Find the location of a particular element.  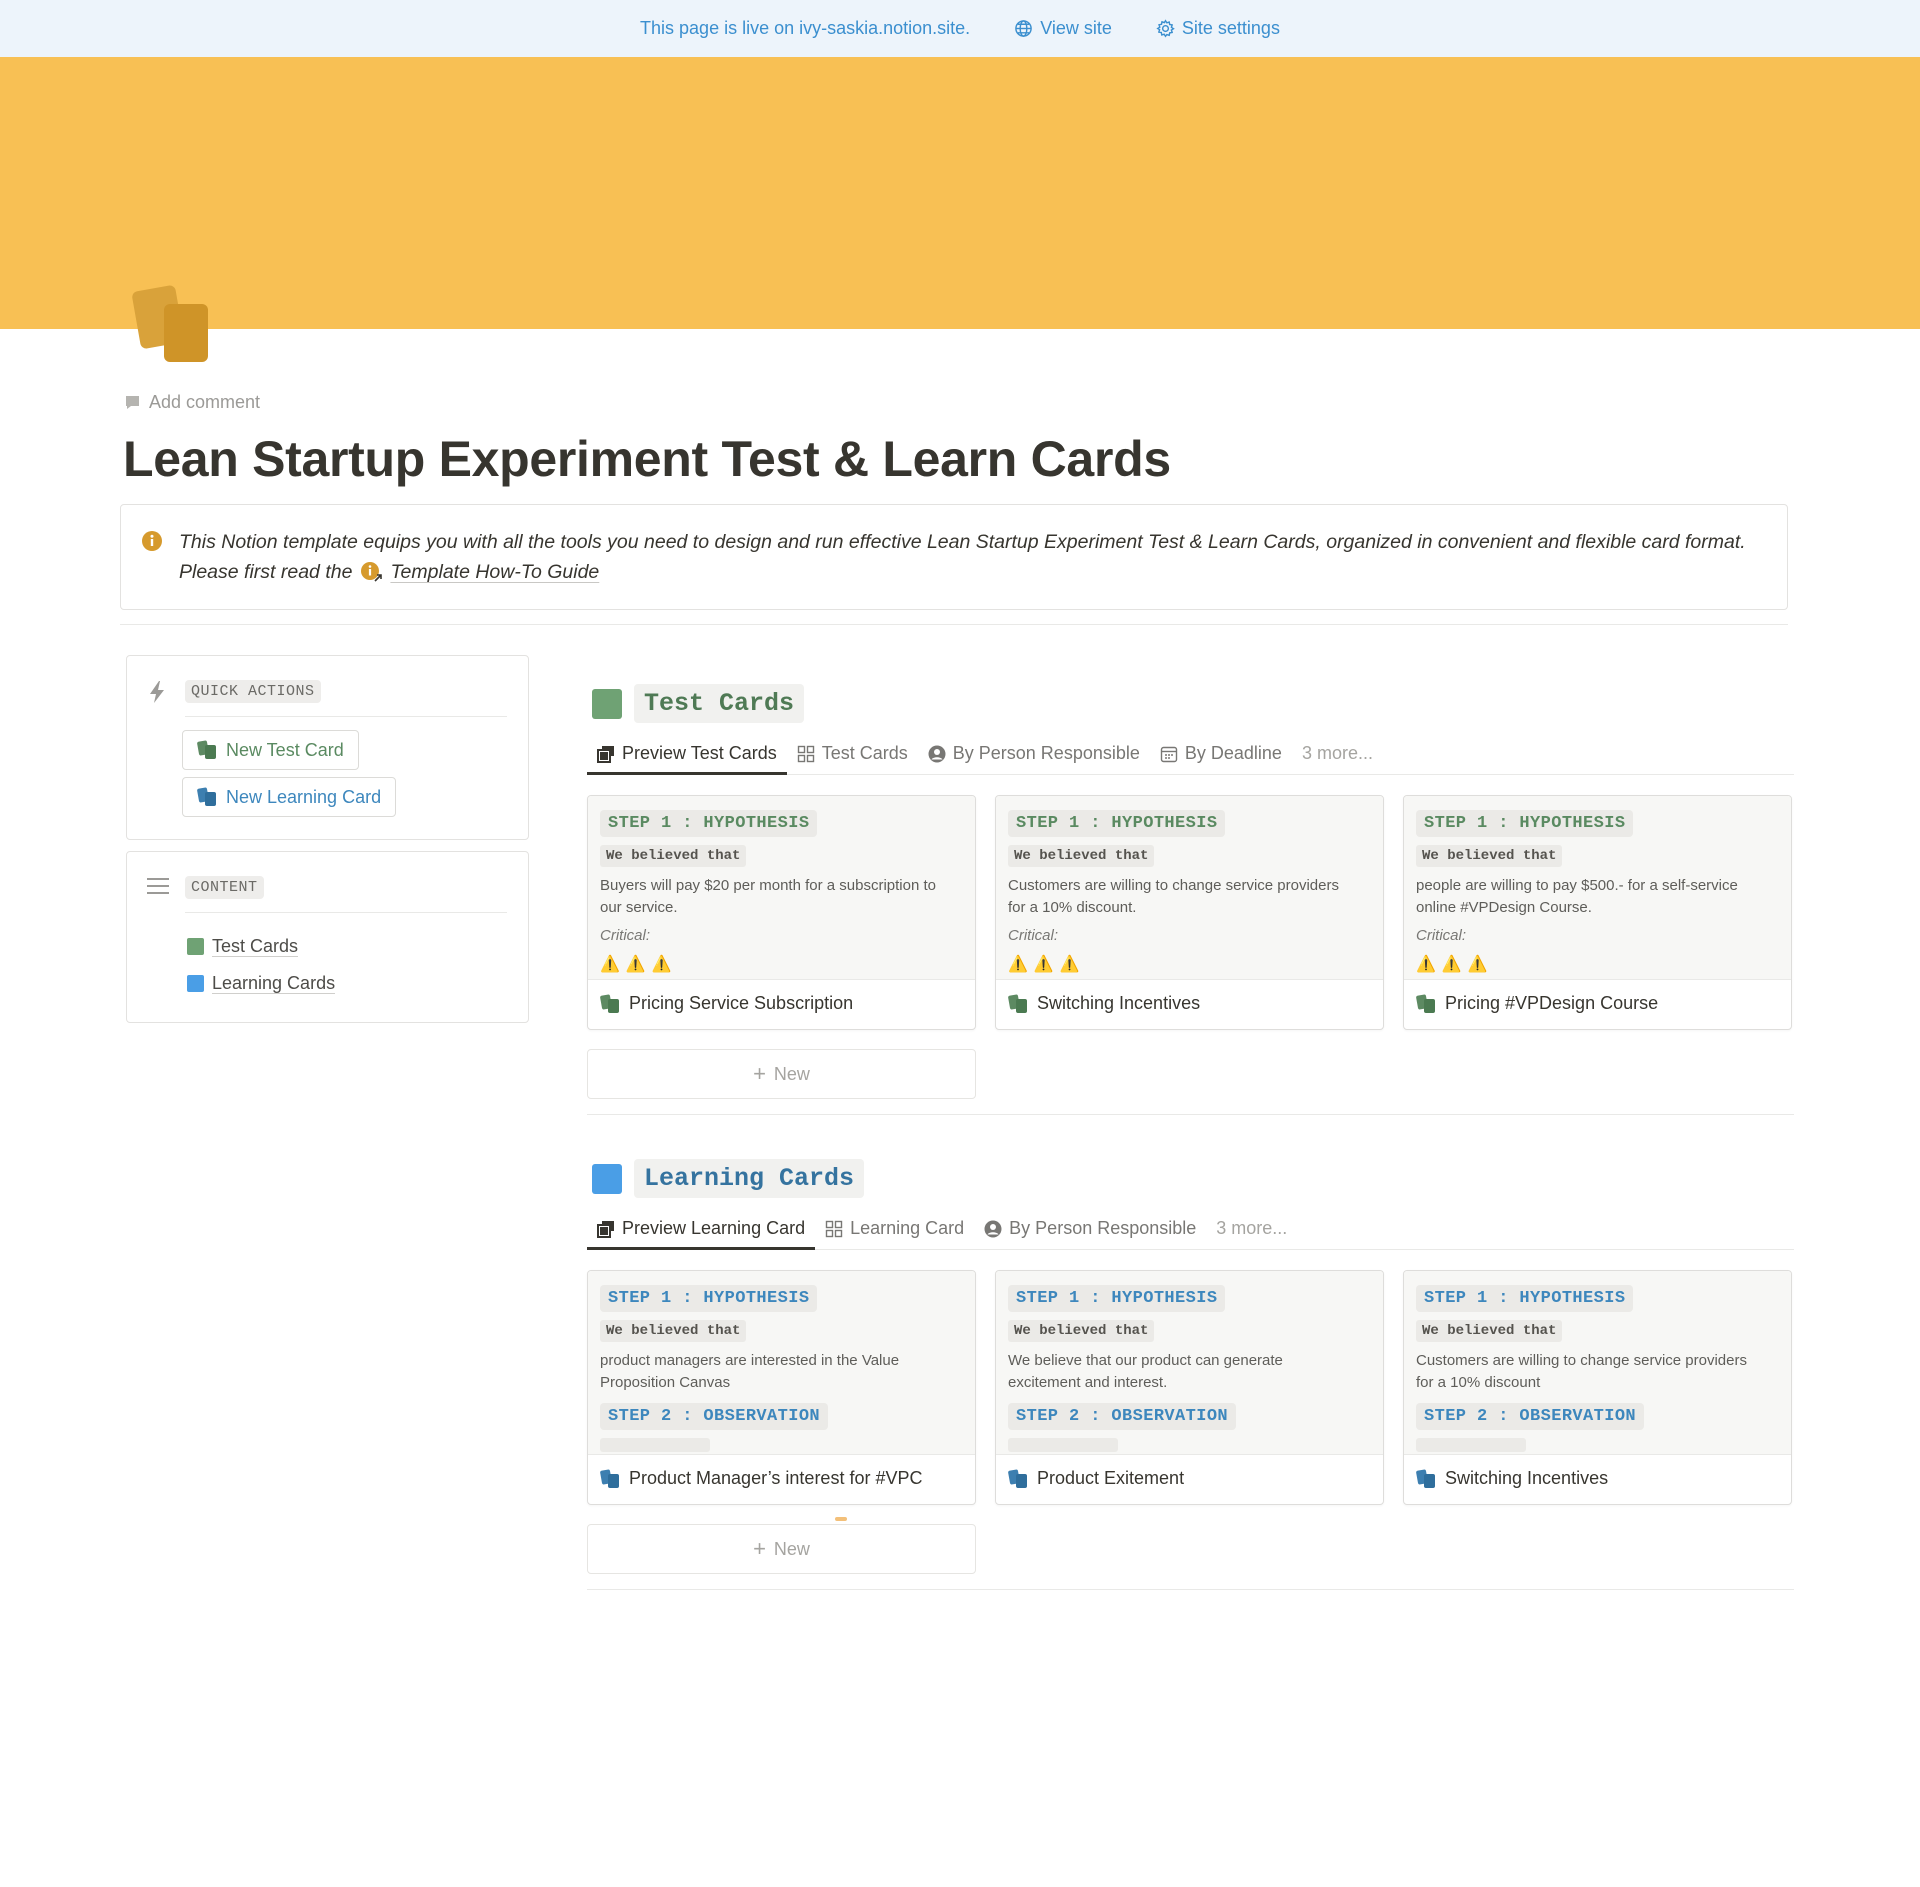

view-site-link: View site is located at coordinates (1063, 28).